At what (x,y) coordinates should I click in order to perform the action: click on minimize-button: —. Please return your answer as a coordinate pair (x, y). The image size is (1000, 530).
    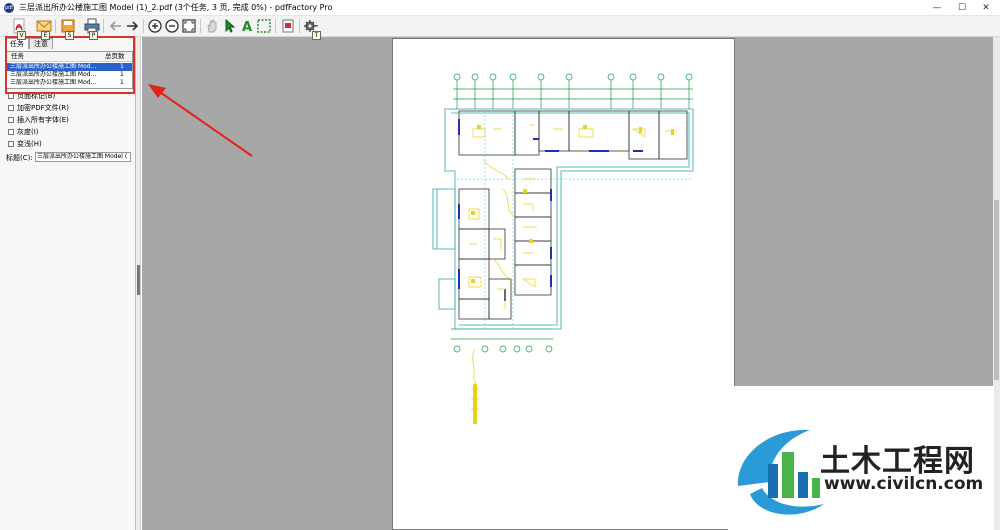
    Looking at the image, I should click on (937, 8).